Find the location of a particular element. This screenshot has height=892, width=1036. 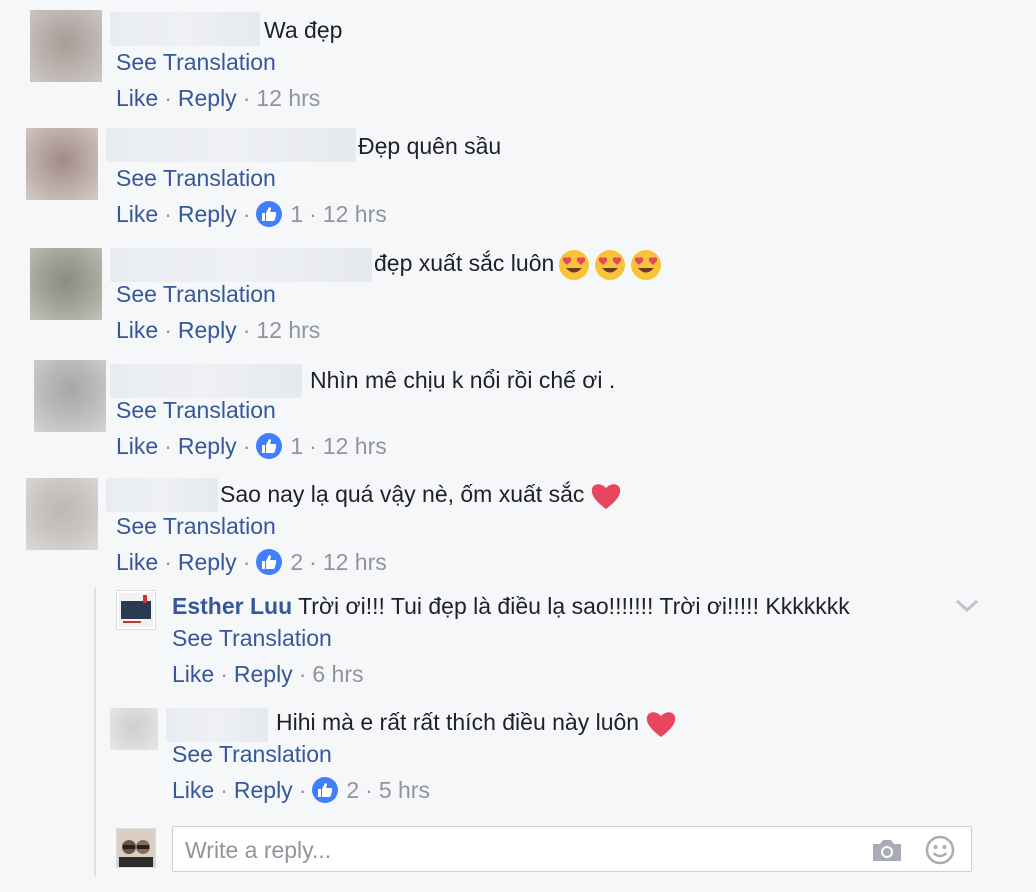

reply-text: Hihi mà e rất rất thích điều này luôn is located at coordinates (476, 723).